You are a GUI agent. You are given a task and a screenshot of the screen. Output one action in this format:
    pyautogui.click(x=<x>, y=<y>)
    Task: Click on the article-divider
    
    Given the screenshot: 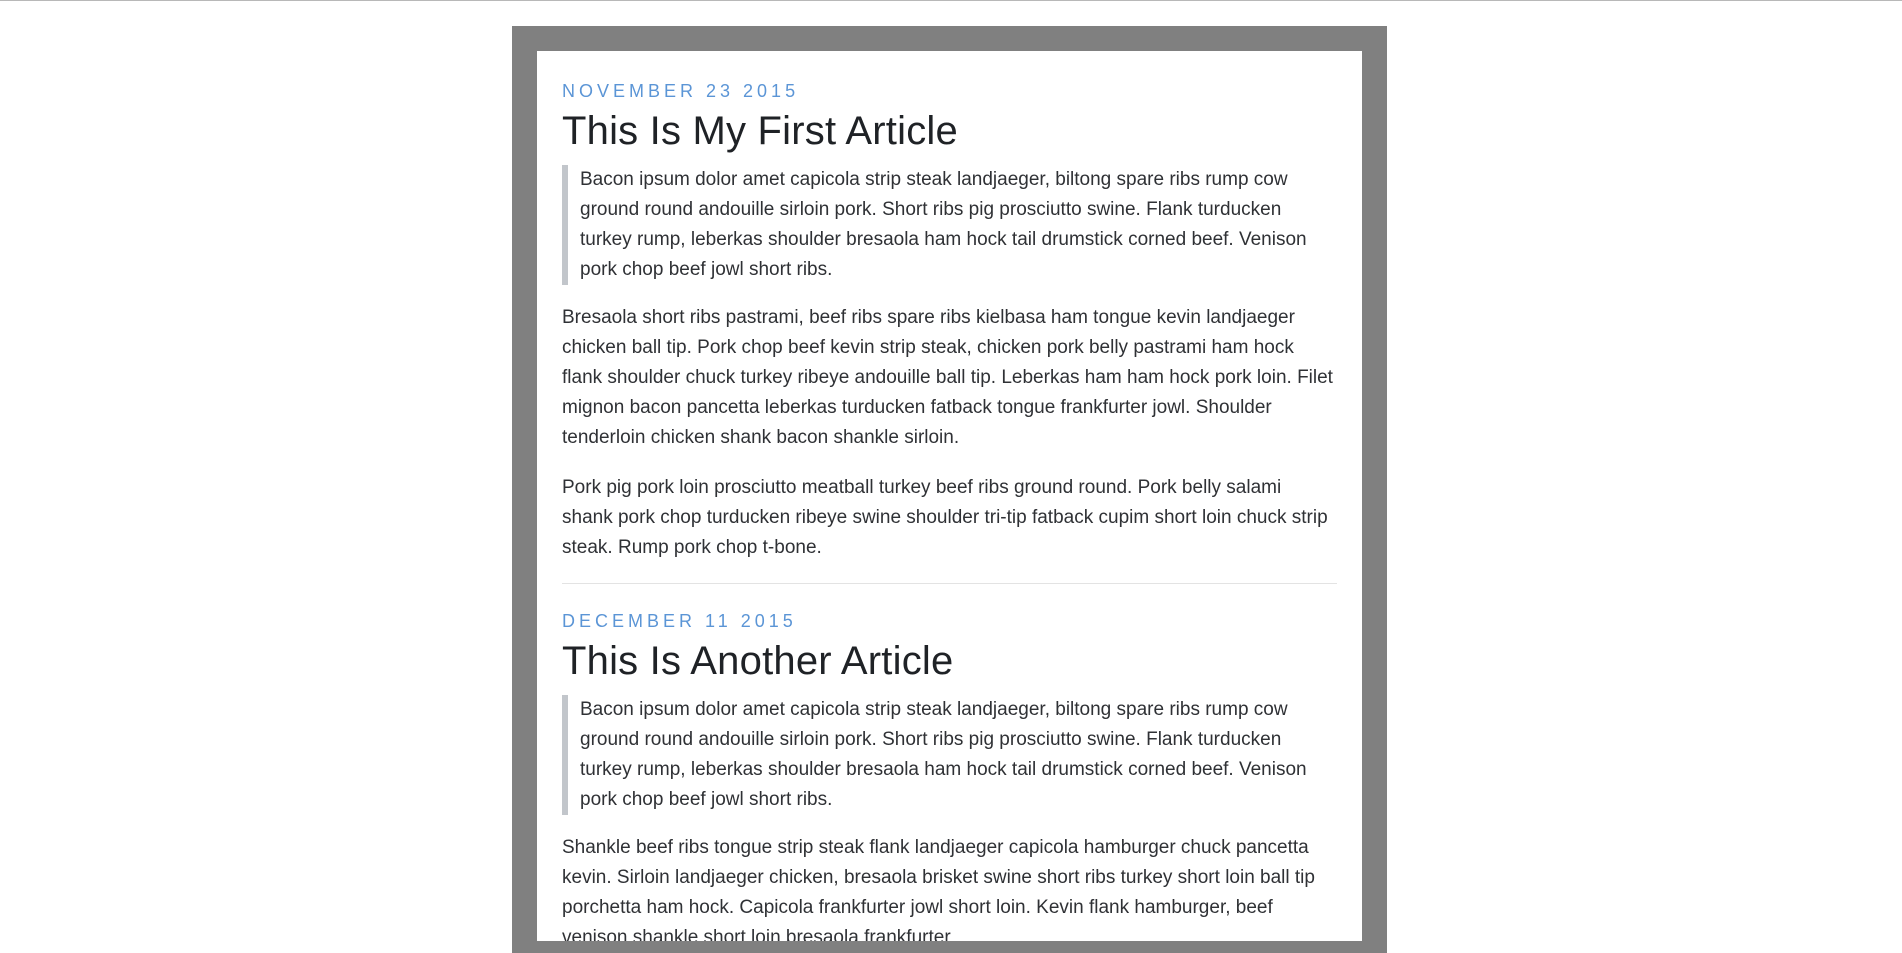 What is the action you would take?
    pyautogui.click(x=949, y=583)
    